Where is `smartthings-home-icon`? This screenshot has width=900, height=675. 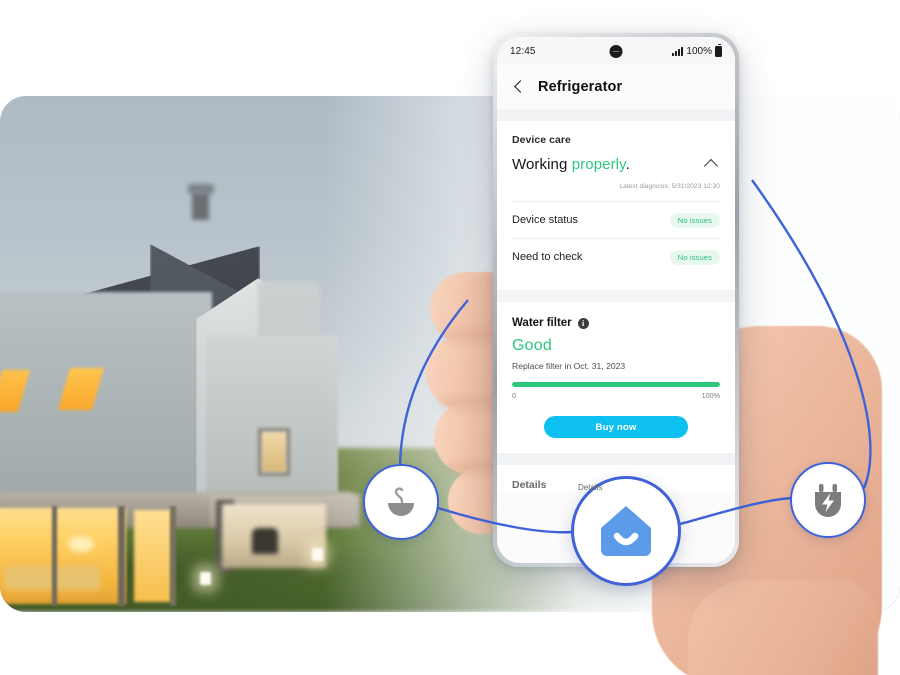
smartthings-home-icon is located at coordinates (626, 531).